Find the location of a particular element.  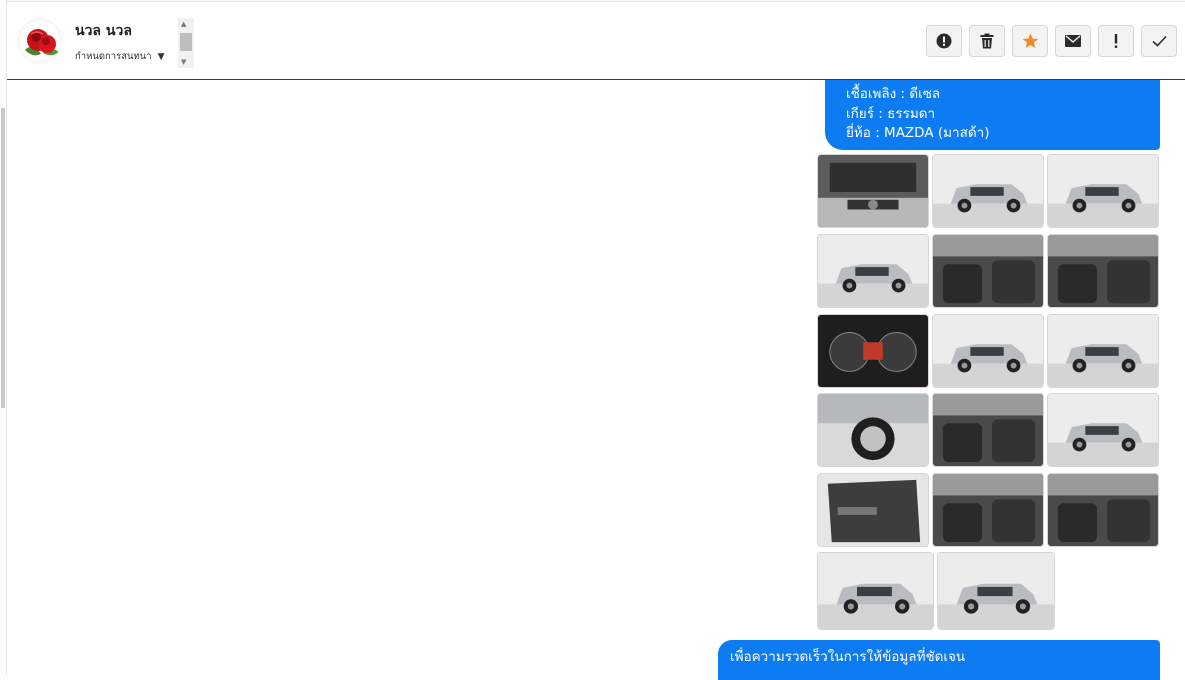

alert-circle-icon is located at coordinates (944, 41).